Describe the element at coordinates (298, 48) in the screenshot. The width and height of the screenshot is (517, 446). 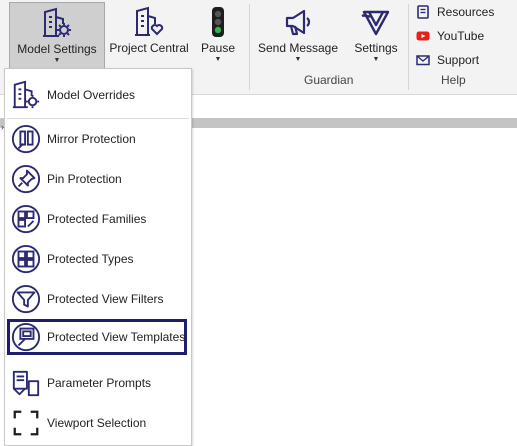
I see `send-message-label: Send Message` at that location.